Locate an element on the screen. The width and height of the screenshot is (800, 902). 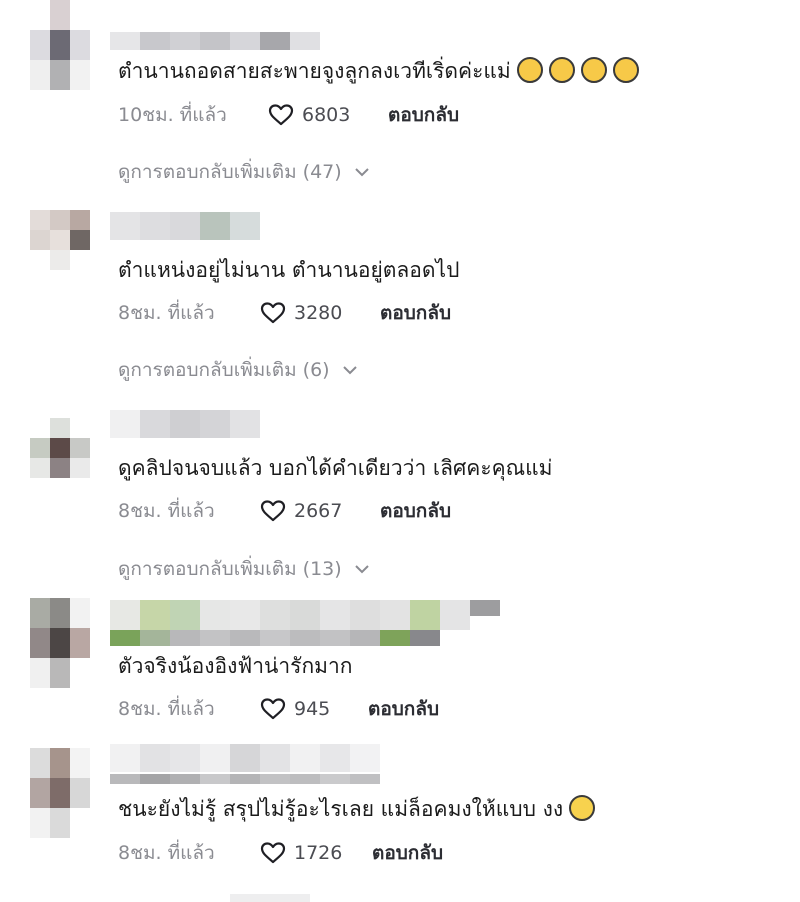
comment-text: ตำนานถอดสายสะพายจูงลูกลงเวทีเริ่ดค่ะแม่ is located at coordinates (378, 71).